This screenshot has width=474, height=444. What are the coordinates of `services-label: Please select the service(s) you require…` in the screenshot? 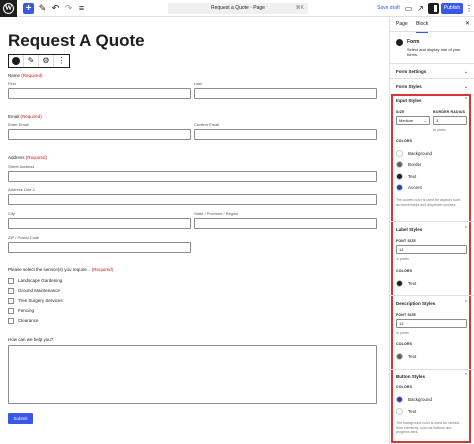 It's located at (61, 269).